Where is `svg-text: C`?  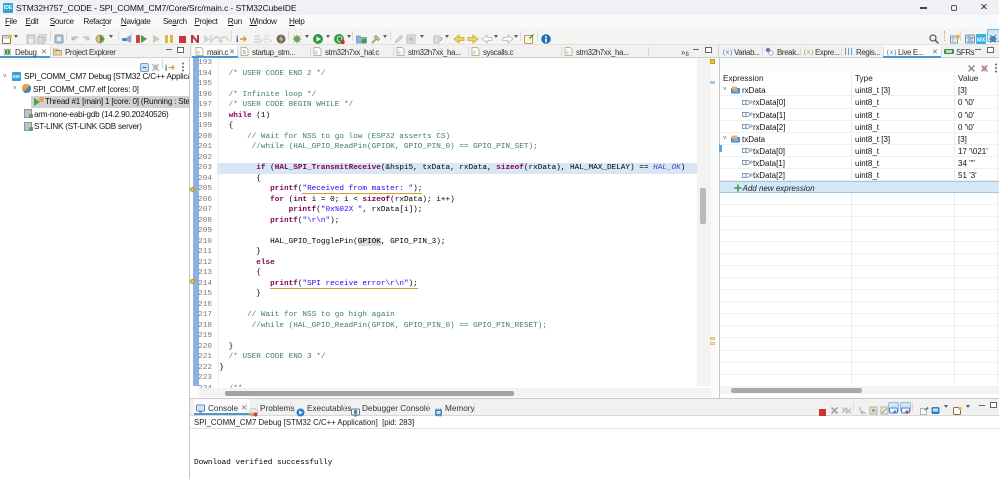 svg-text: C is located at coordinates (972, 41).